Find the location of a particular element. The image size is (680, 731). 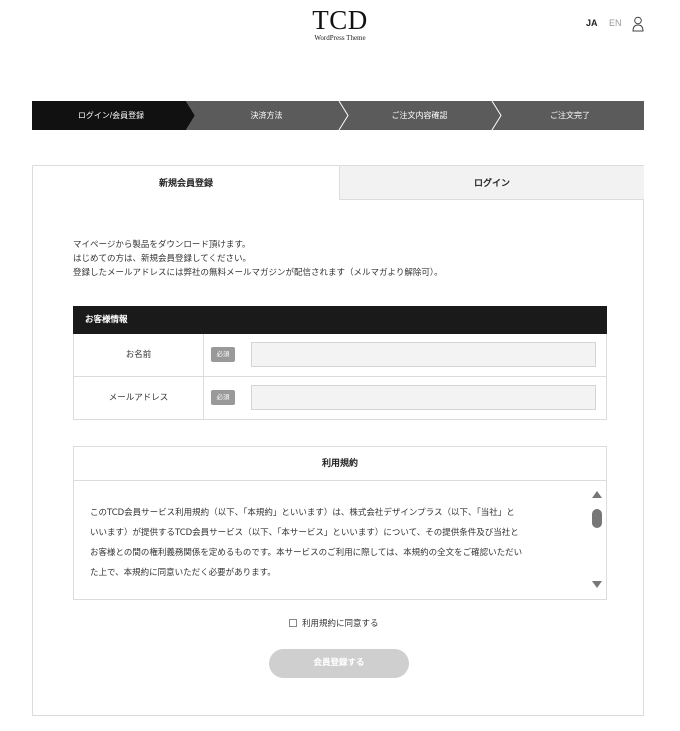

register-submit-button: 会員登録する is located at coordinates (339, 663).